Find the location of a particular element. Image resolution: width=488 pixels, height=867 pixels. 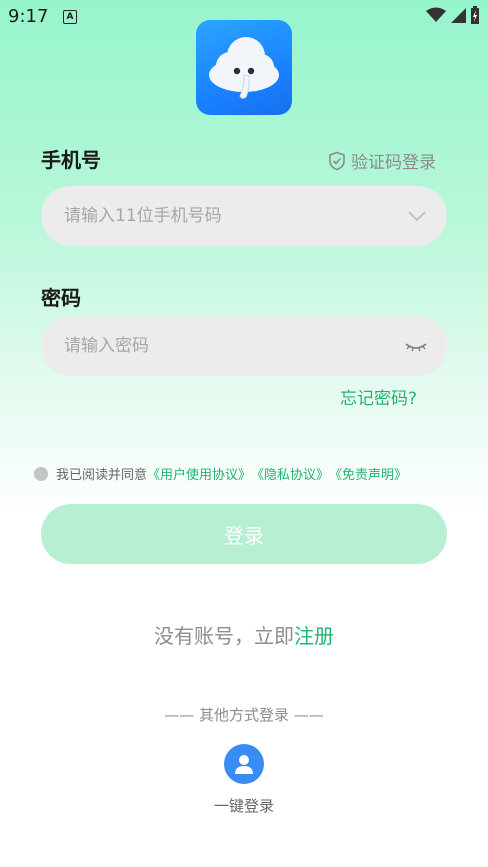

chevron-down-icon is located at coordinates (417, 216).